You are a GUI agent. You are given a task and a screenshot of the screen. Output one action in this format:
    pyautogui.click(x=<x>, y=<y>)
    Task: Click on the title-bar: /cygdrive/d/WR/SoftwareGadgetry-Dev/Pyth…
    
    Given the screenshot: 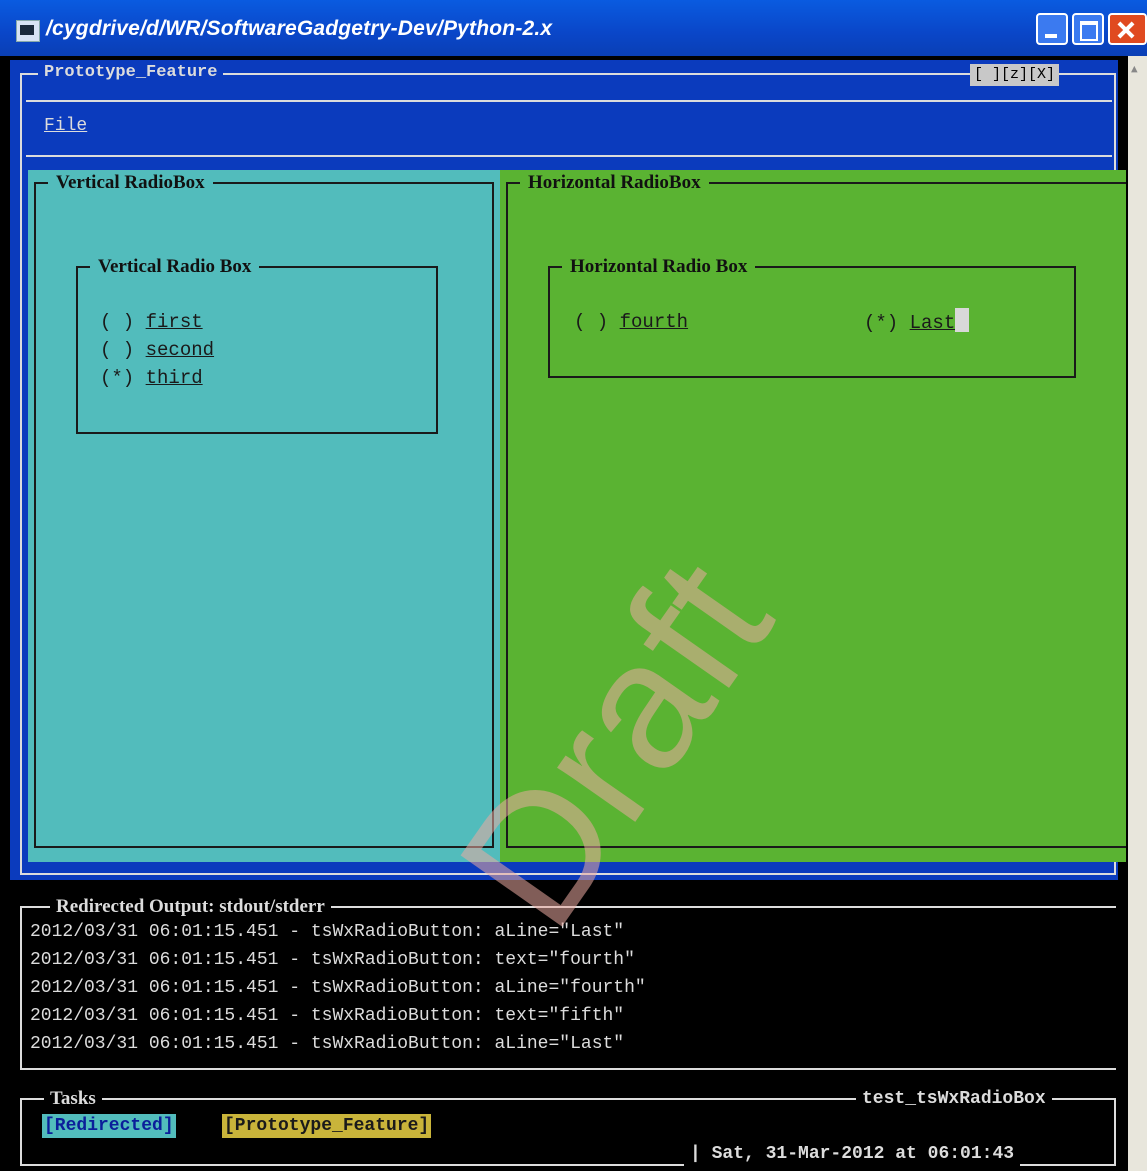 What is the action you would take?
    pyautogui.click(x=573, y=28)
    